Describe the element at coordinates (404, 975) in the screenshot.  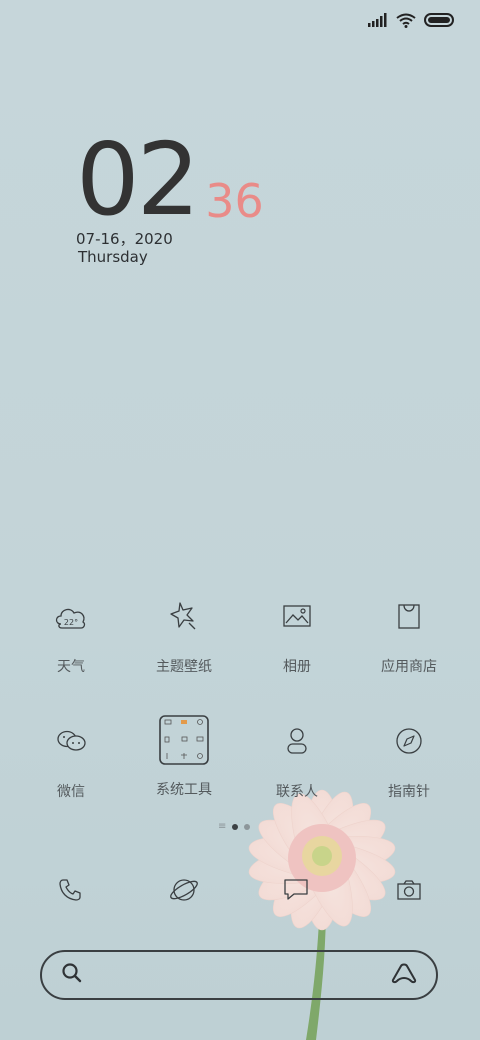
I see `voice-assistant-icon` at that location.